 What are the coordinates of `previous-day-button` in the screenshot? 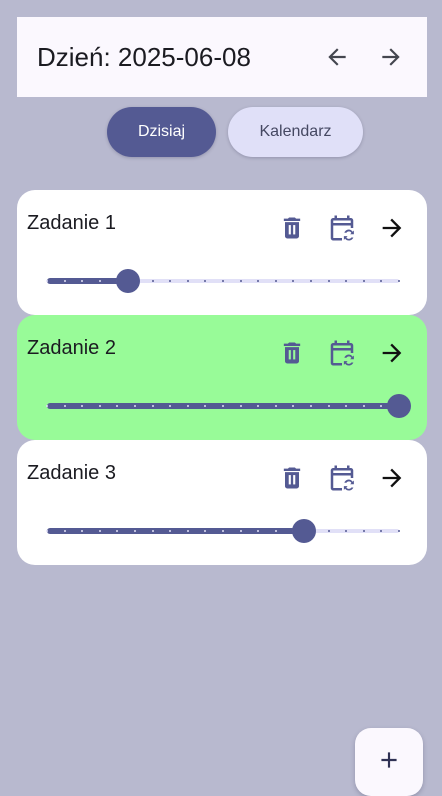 It's located at (337, 57).